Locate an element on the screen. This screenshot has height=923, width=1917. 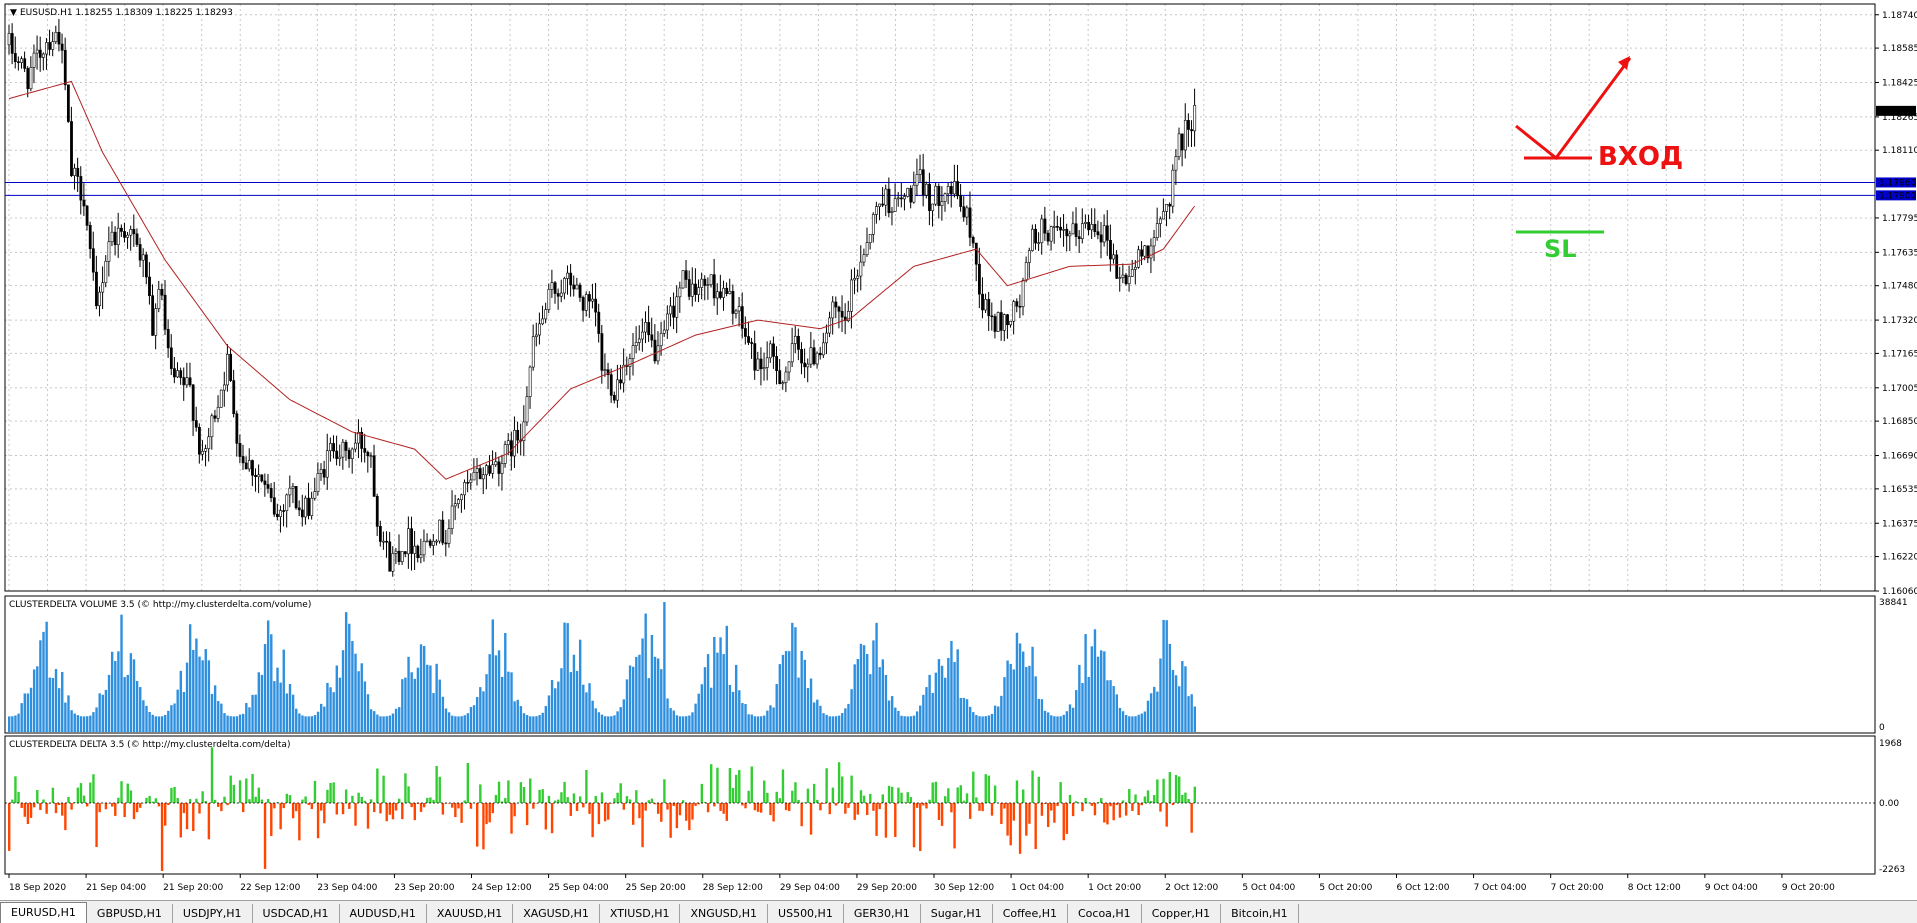
tab-coffee-h1: Coffee,H1 is located at coordinates (1030, 913).